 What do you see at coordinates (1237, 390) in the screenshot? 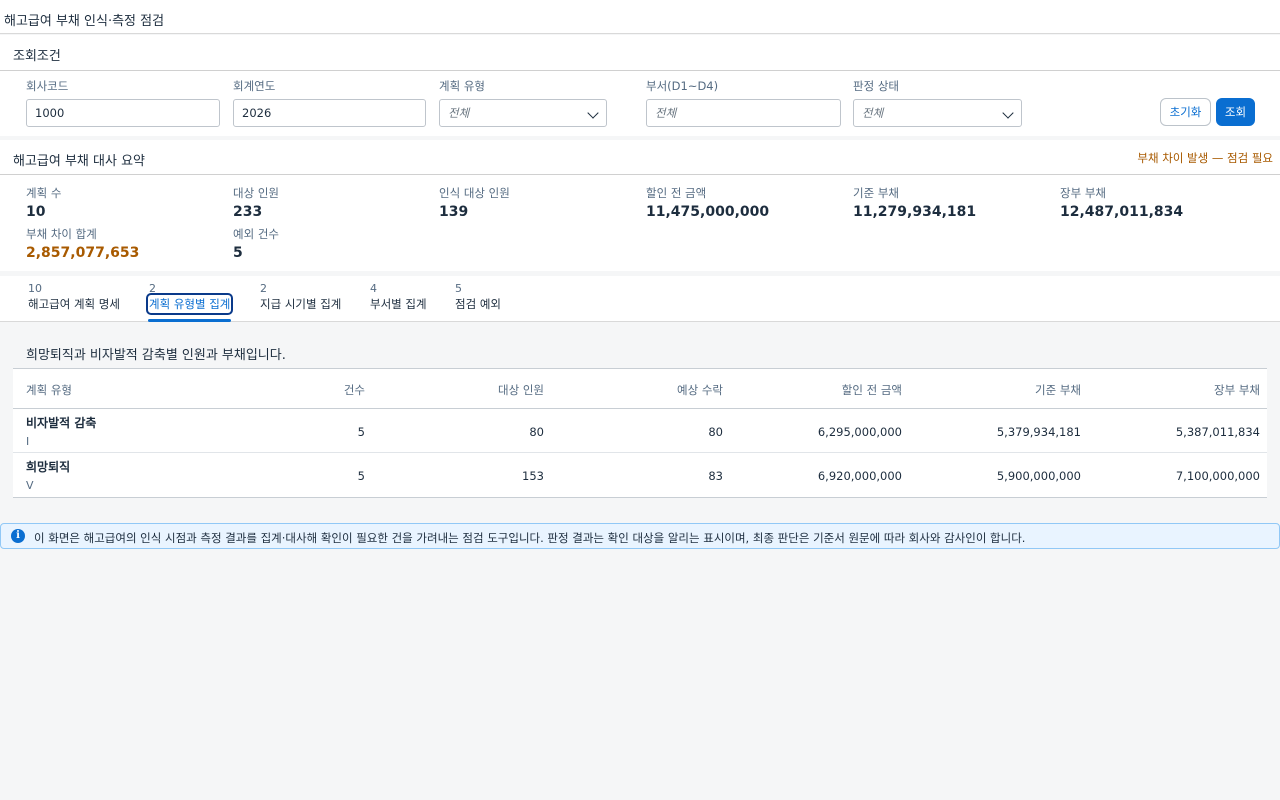
I see `column-header-book-liability: 장부 부채` at bounding box center [1237, 390].